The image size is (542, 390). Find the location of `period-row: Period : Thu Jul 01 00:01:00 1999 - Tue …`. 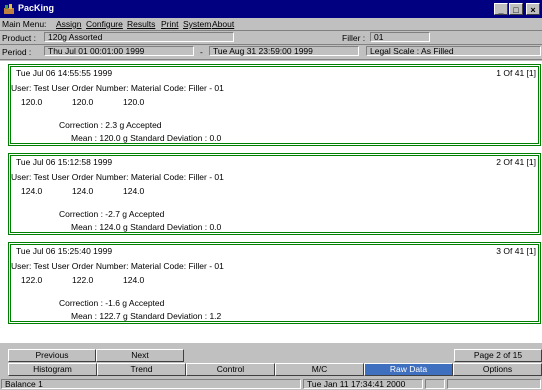

period-row: Period : Thu Jul 01 00:01:00 1999 - Tue … is located at coordinates (271, 51).